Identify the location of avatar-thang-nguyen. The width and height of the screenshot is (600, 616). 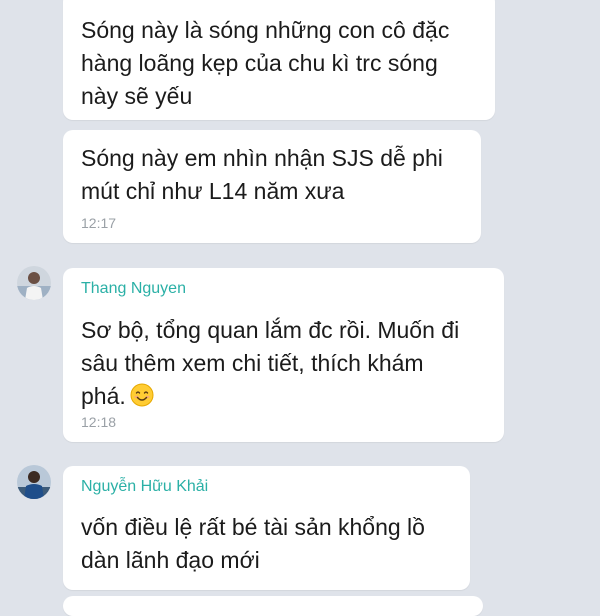
(34, 283).